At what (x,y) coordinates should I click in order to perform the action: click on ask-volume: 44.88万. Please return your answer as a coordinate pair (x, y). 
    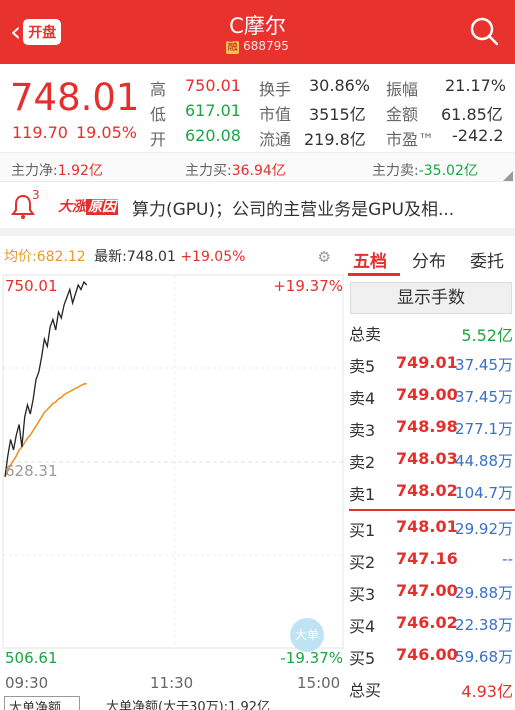
    Looking at the image, I should click on (484, 461).